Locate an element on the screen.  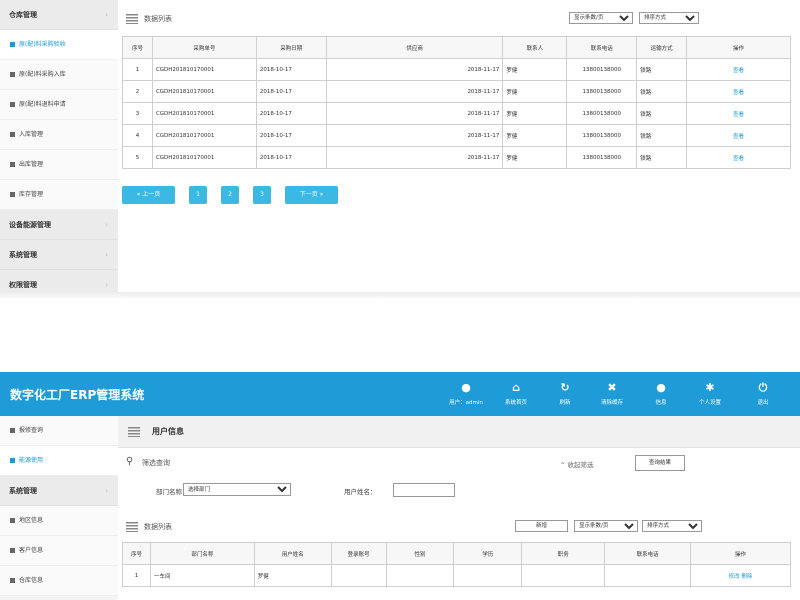
gear-icon: ✱ is located at coordinates (710, 387).